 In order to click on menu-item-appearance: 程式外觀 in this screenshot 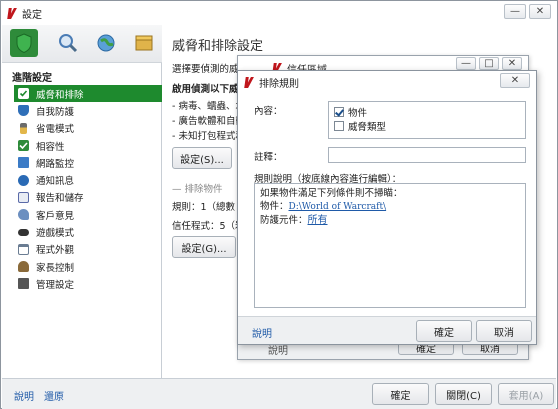, I will do `click(88, 249)`.